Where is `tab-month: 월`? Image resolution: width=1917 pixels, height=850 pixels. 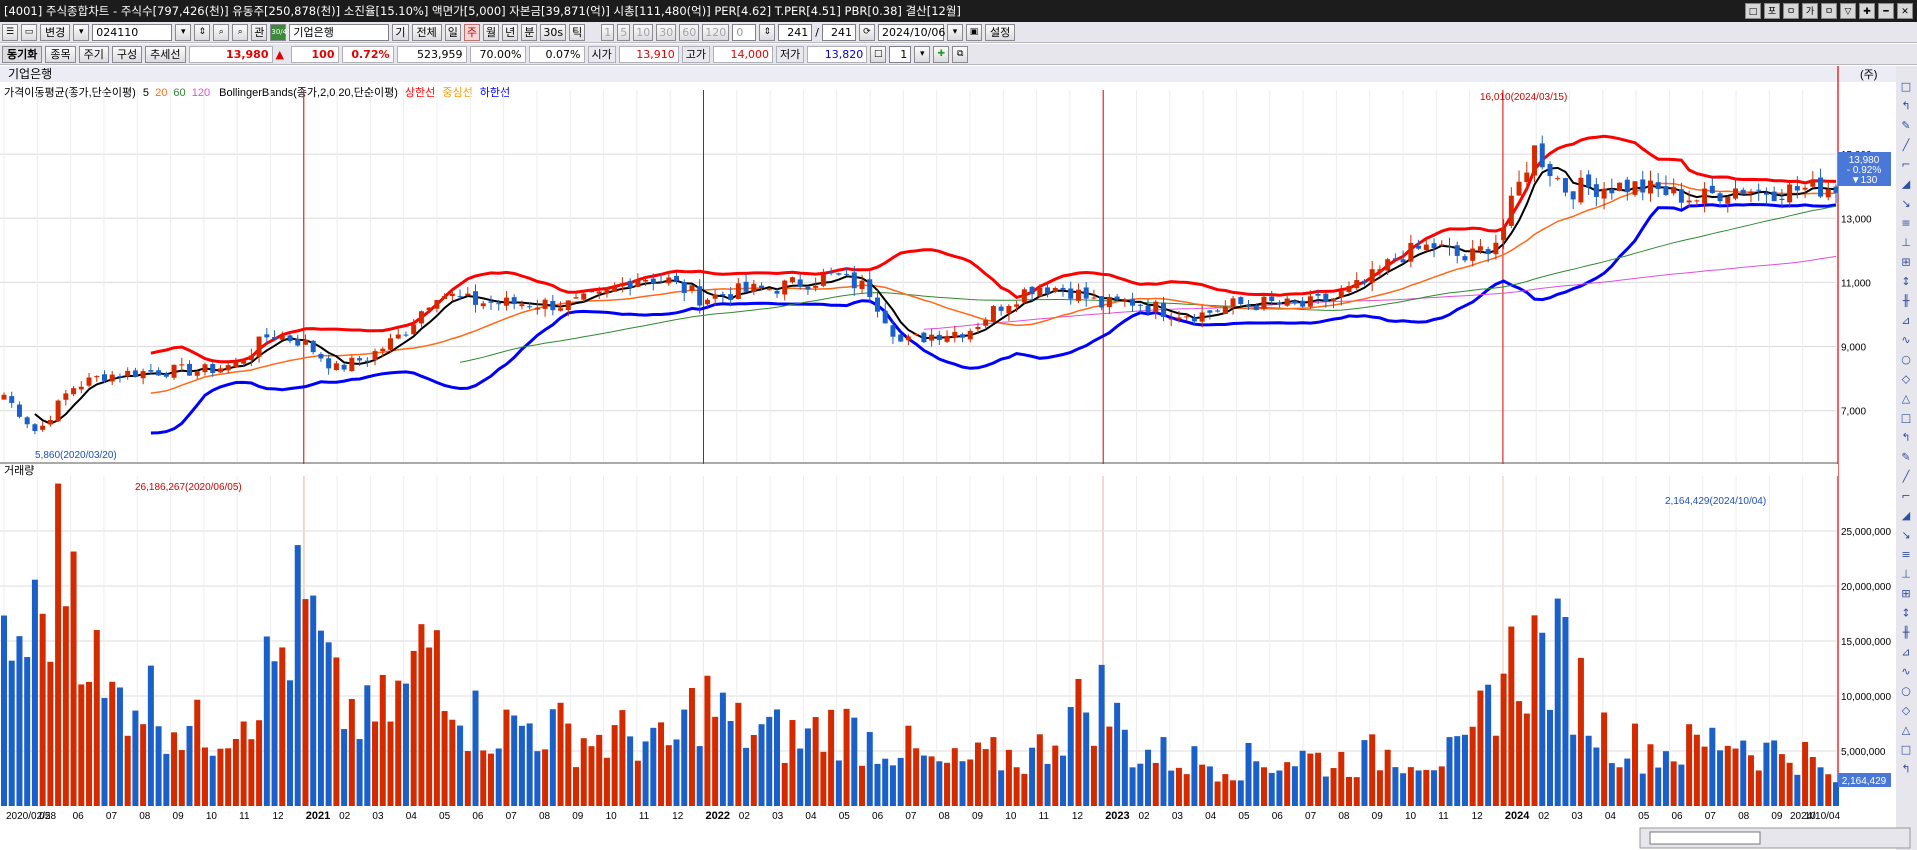 tab-month: 월 is located at coordinates (491, 32).